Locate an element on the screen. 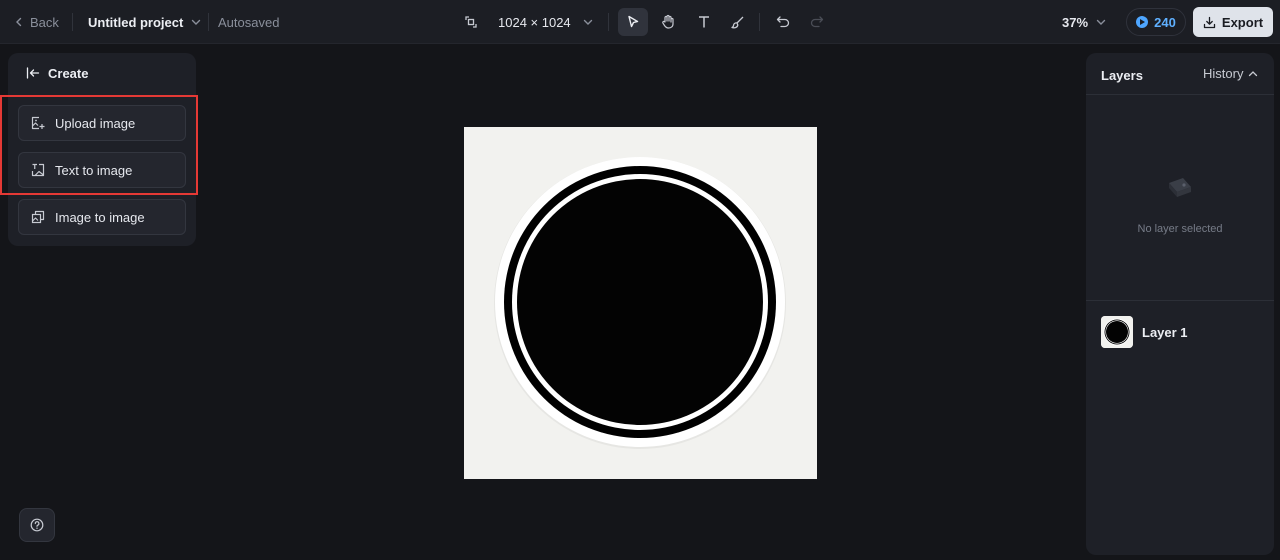  layer-thumbnail is located at coordinates (1117, 332).